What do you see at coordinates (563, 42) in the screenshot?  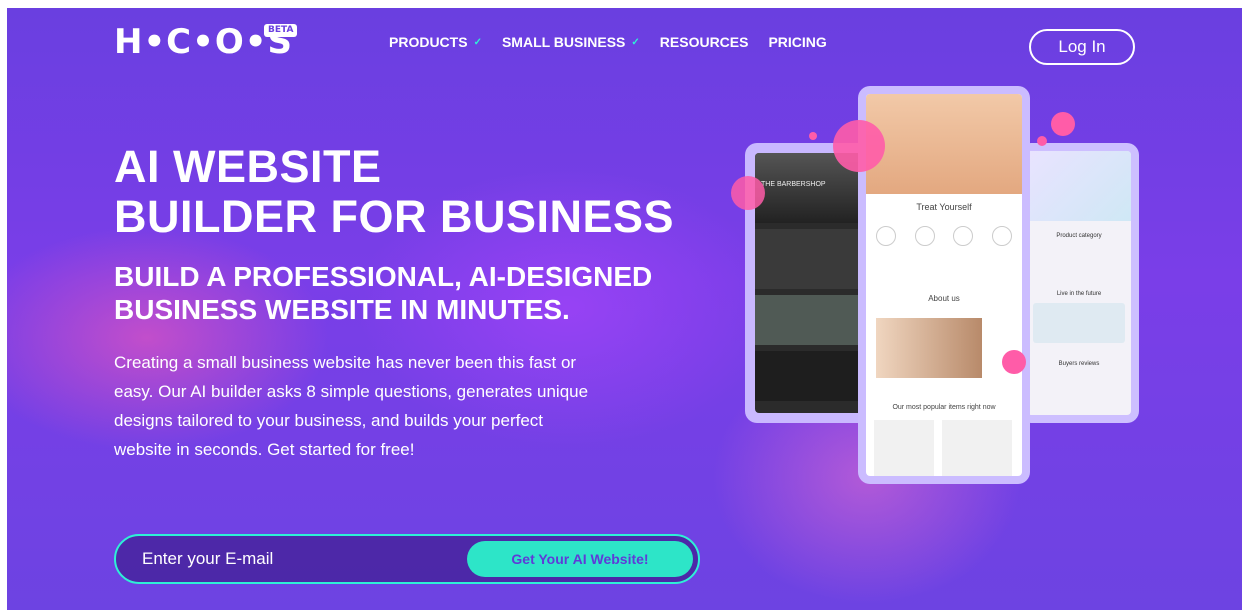 I see `nav-label: SMALL BUSINESS` at bounding box center [563, 42].